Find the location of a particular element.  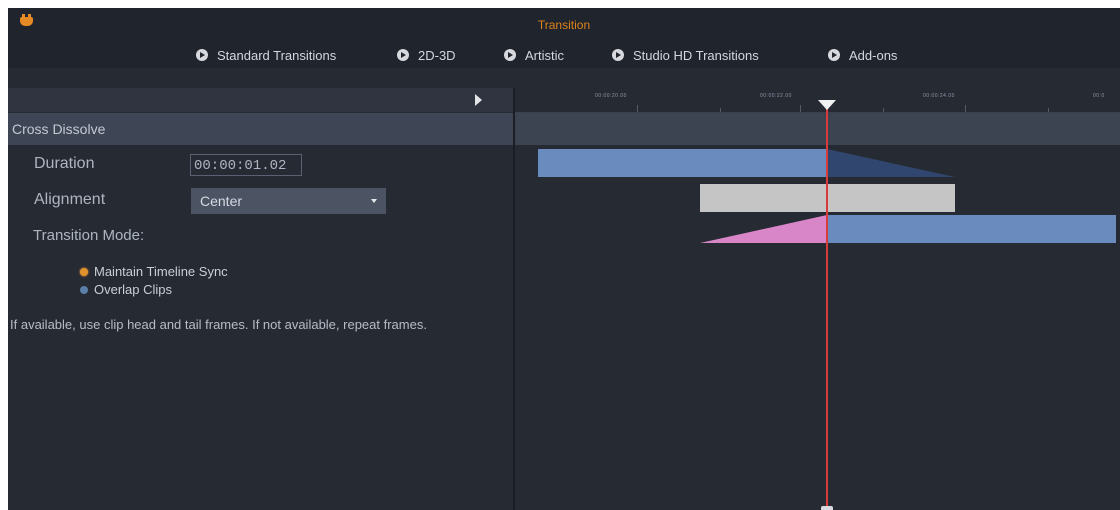

tab-label: Add-ons is located at coordinates (873, 55).